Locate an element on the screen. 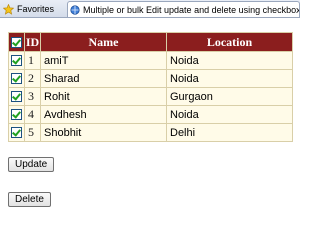  delete-button: Delete is located at coordinates (29, 199).